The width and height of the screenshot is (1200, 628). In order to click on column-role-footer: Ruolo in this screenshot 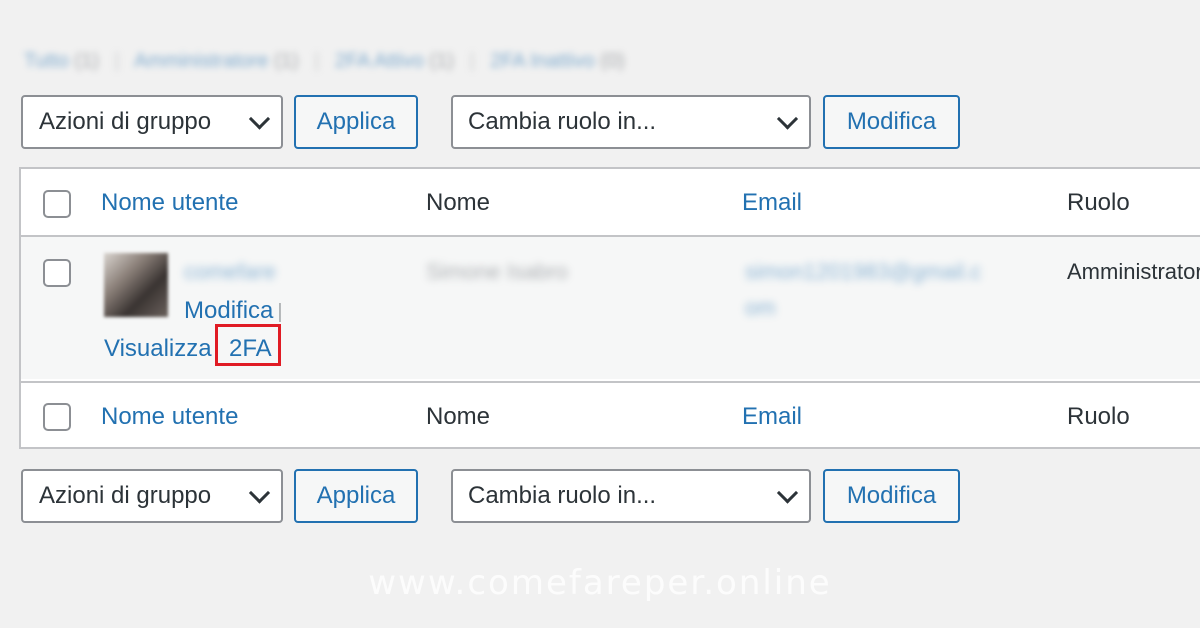, I will do `click(1098, 416)`.